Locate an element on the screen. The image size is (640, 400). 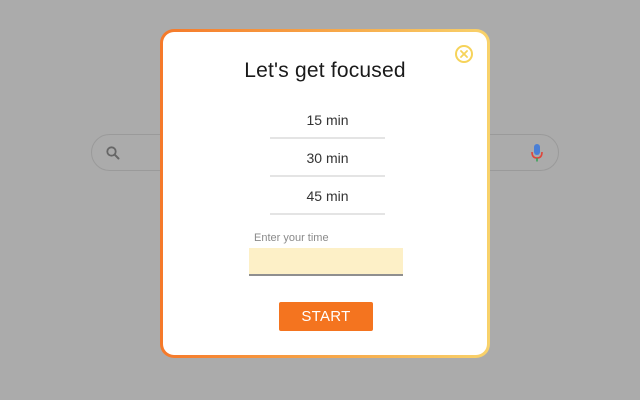
option-45-min: 45 min is located at coordinates (327, 196).